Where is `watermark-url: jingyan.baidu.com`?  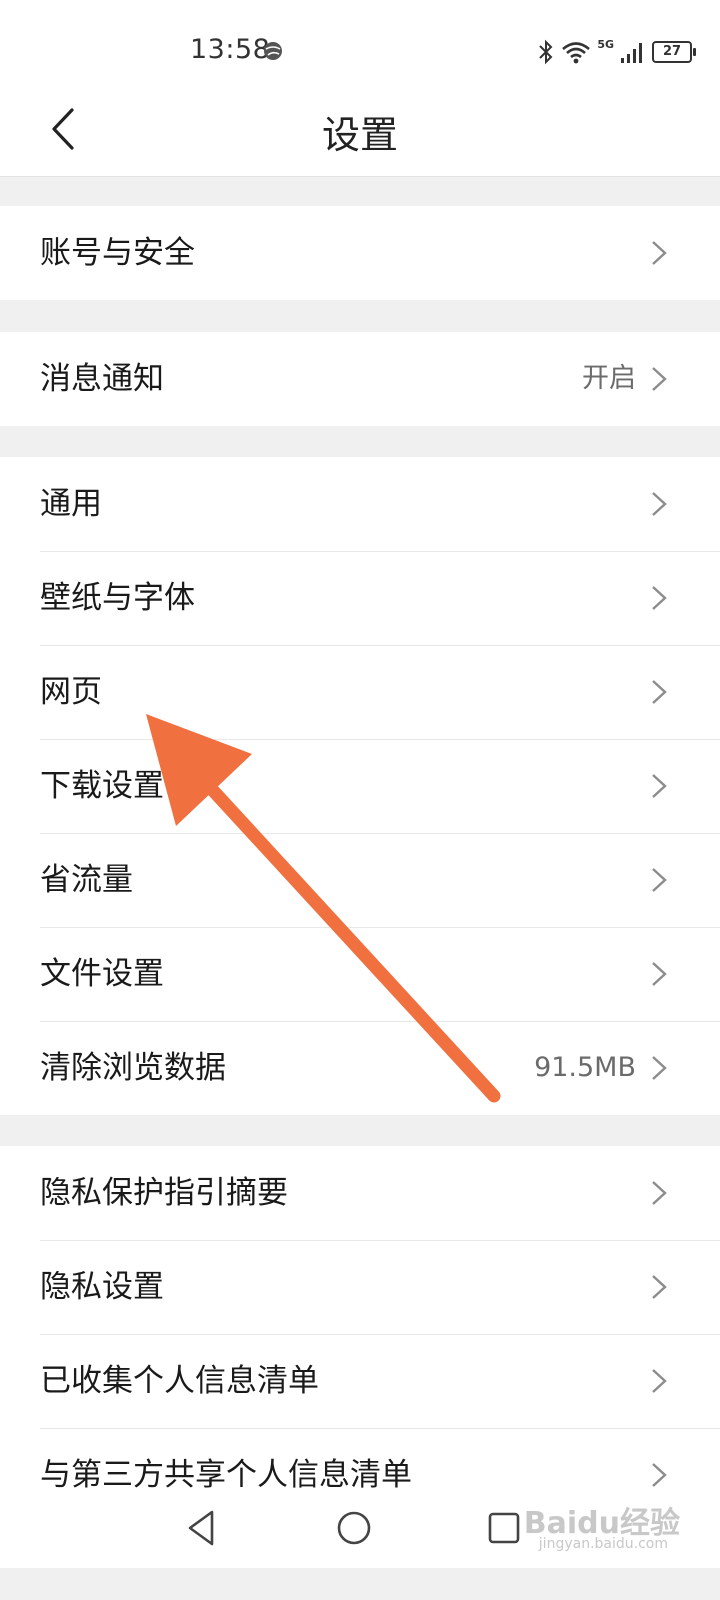
watermark-url: jingyan.baidu.com is located at coordinates (603, 1544).